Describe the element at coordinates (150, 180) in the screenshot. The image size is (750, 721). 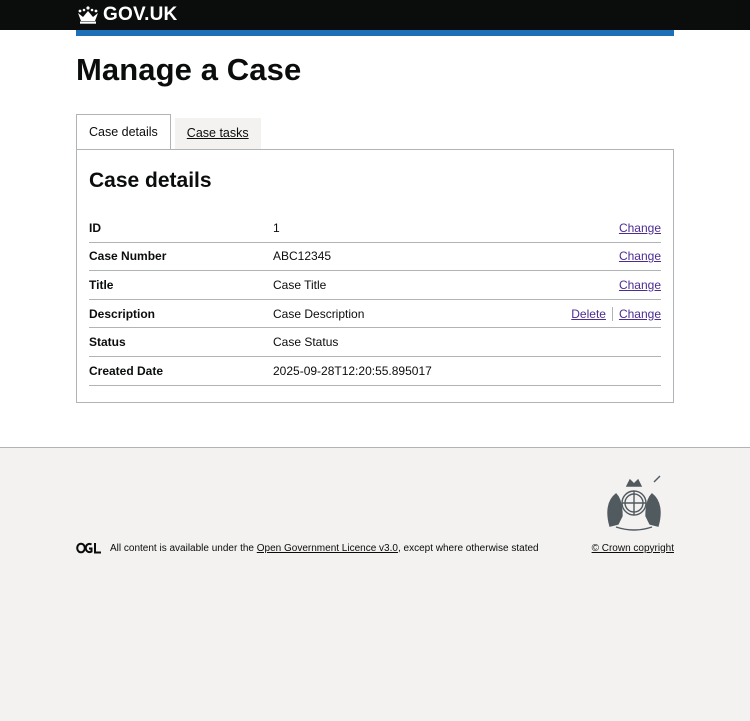
I see `panel-heading: Case details` at that location.